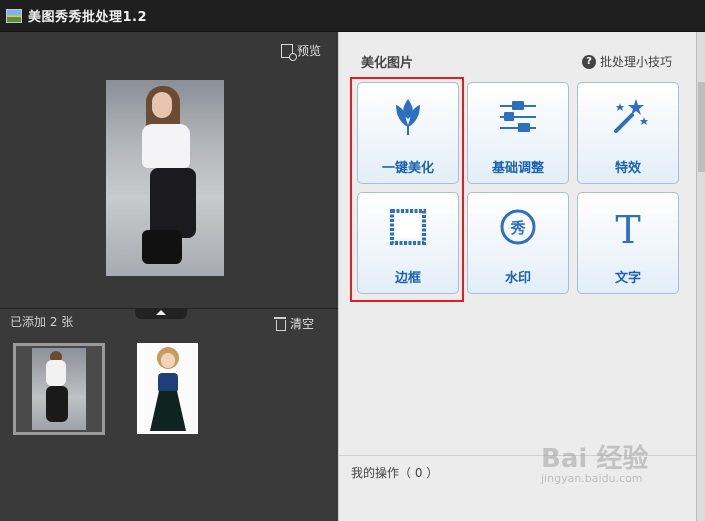 Image resolution: width=705 pixels, height=521 pixels. I want to click on preview-label: 预览, so click(308, 51).